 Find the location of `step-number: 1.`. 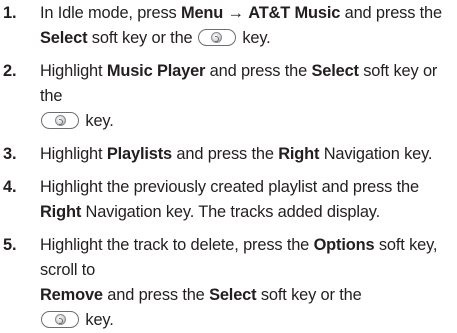

step-number: 1. is located at coordinates (10, 13).